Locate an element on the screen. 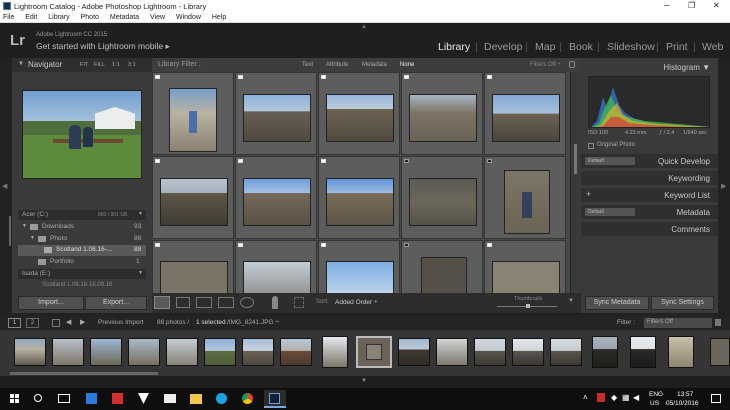  minimize-icon: ─ is located at coordinates (667, 5).